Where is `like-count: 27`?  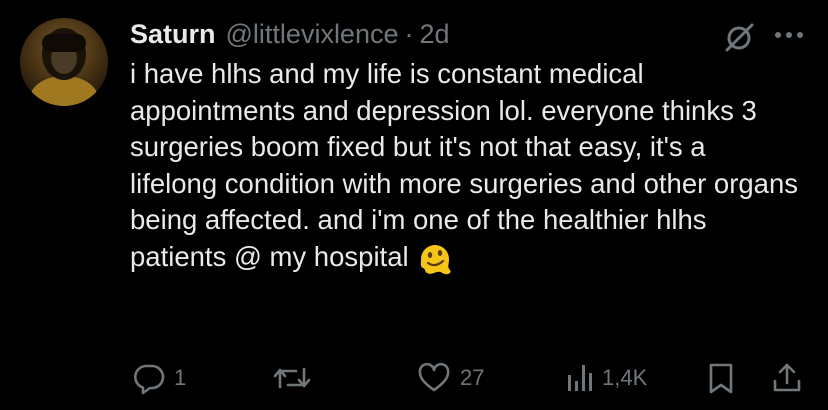 like-count: 27 is located at coordinates (472, 377).